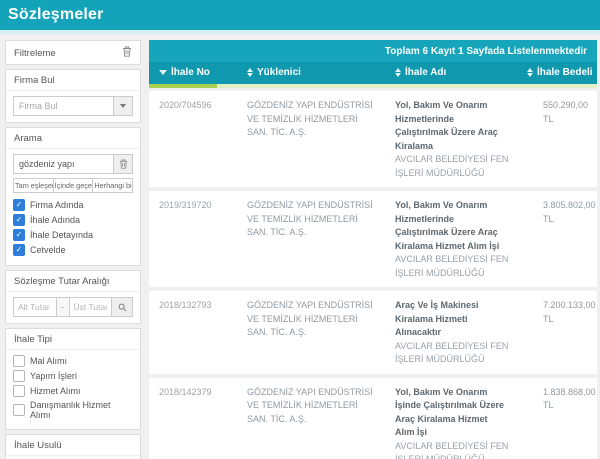 This screenshot has width=600, height=459. I want to click on page-title: Sözleşmeler, so click(56, 14).